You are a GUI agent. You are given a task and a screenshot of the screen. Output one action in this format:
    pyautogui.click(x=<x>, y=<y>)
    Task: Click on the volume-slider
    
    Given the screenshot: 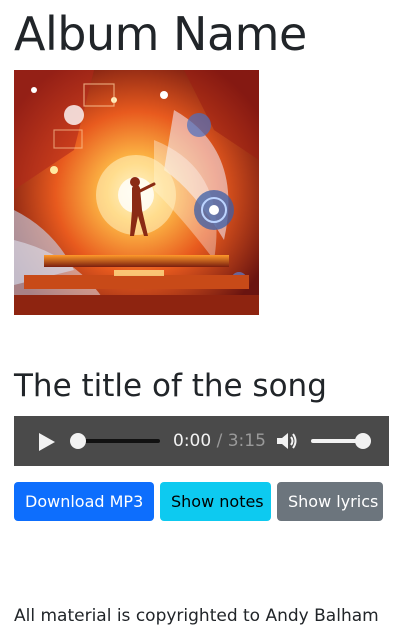 What is the action you would take?
    pyautogui.click(x=341, y=441)
    